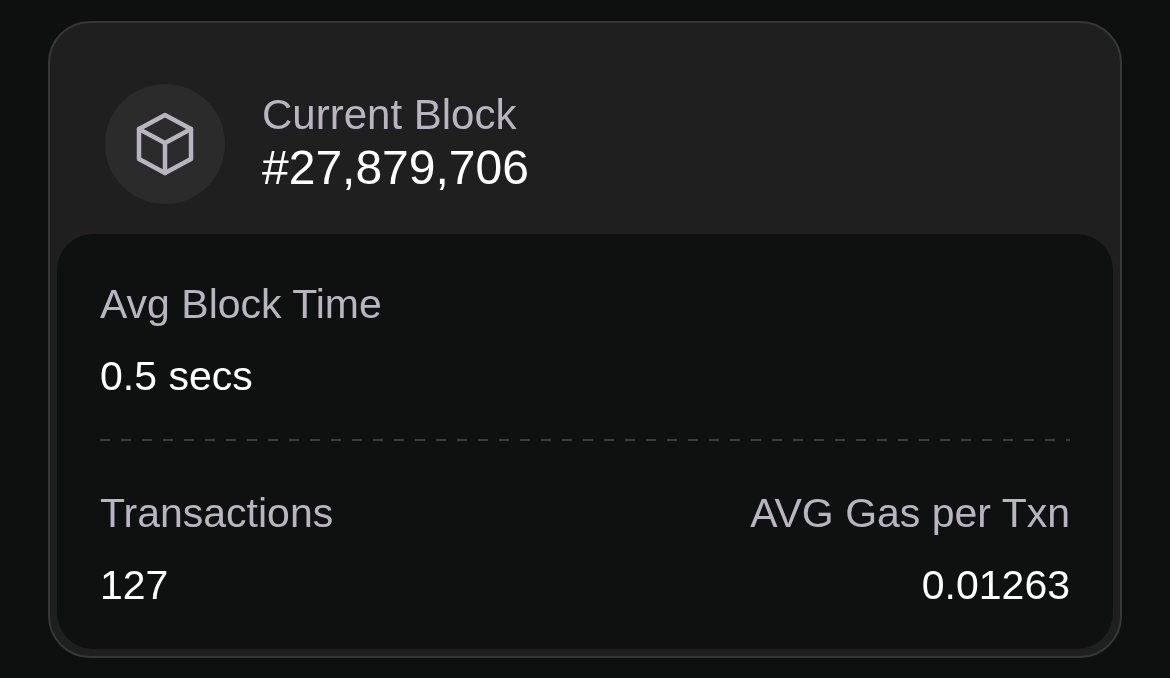 Image resolution: width=1170 pixels, height=678 pixels. What do you see at coordinates (176, 376) in the screenshot?
I see `stat-value: 0.5 secs` at bounding box center [176, 376].